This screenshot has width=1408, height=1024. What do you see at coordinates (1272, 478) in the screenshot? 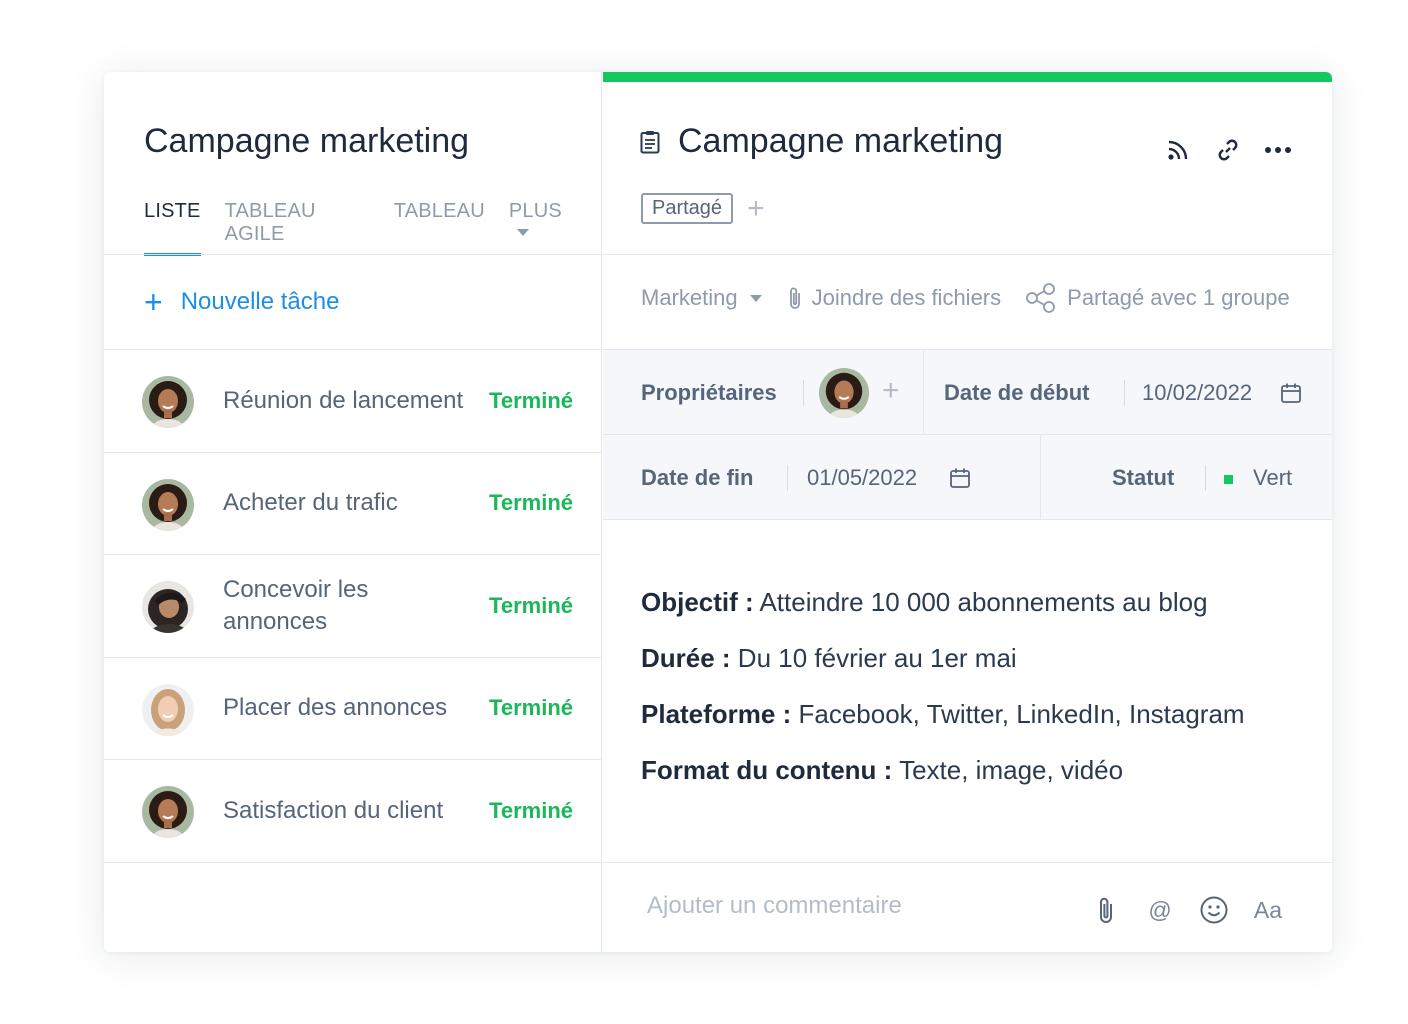
I see `status-value: Vert` at bounding box center [1272, 478].